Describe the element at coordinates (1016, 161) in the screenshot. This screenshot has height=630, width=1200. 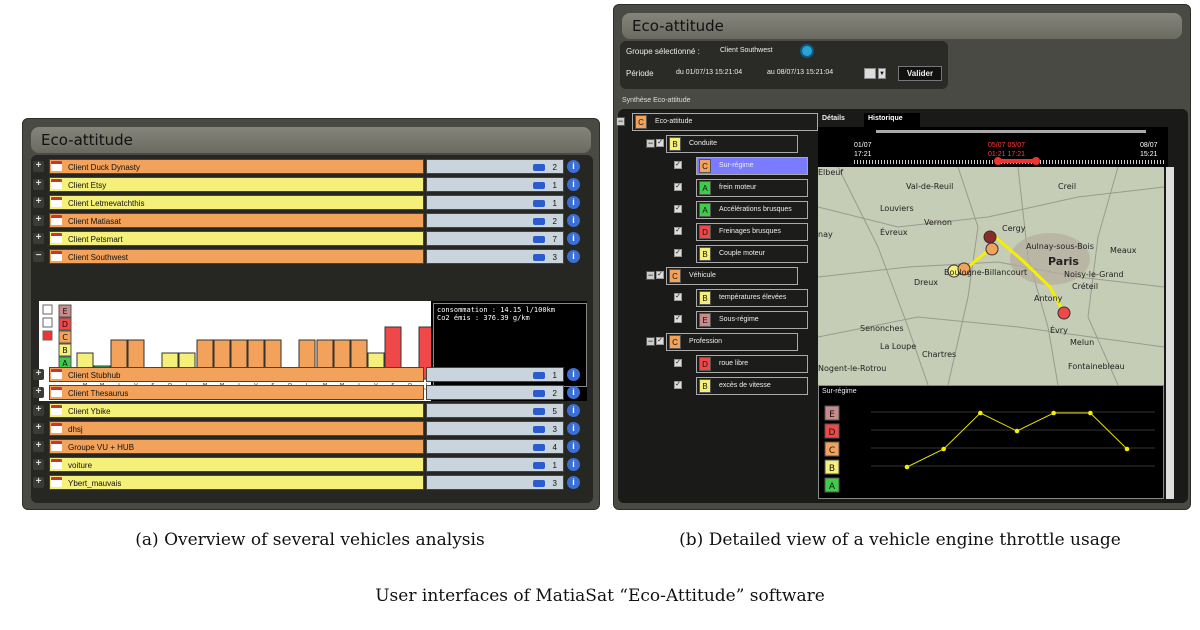
I see `timeline-range` at that location.